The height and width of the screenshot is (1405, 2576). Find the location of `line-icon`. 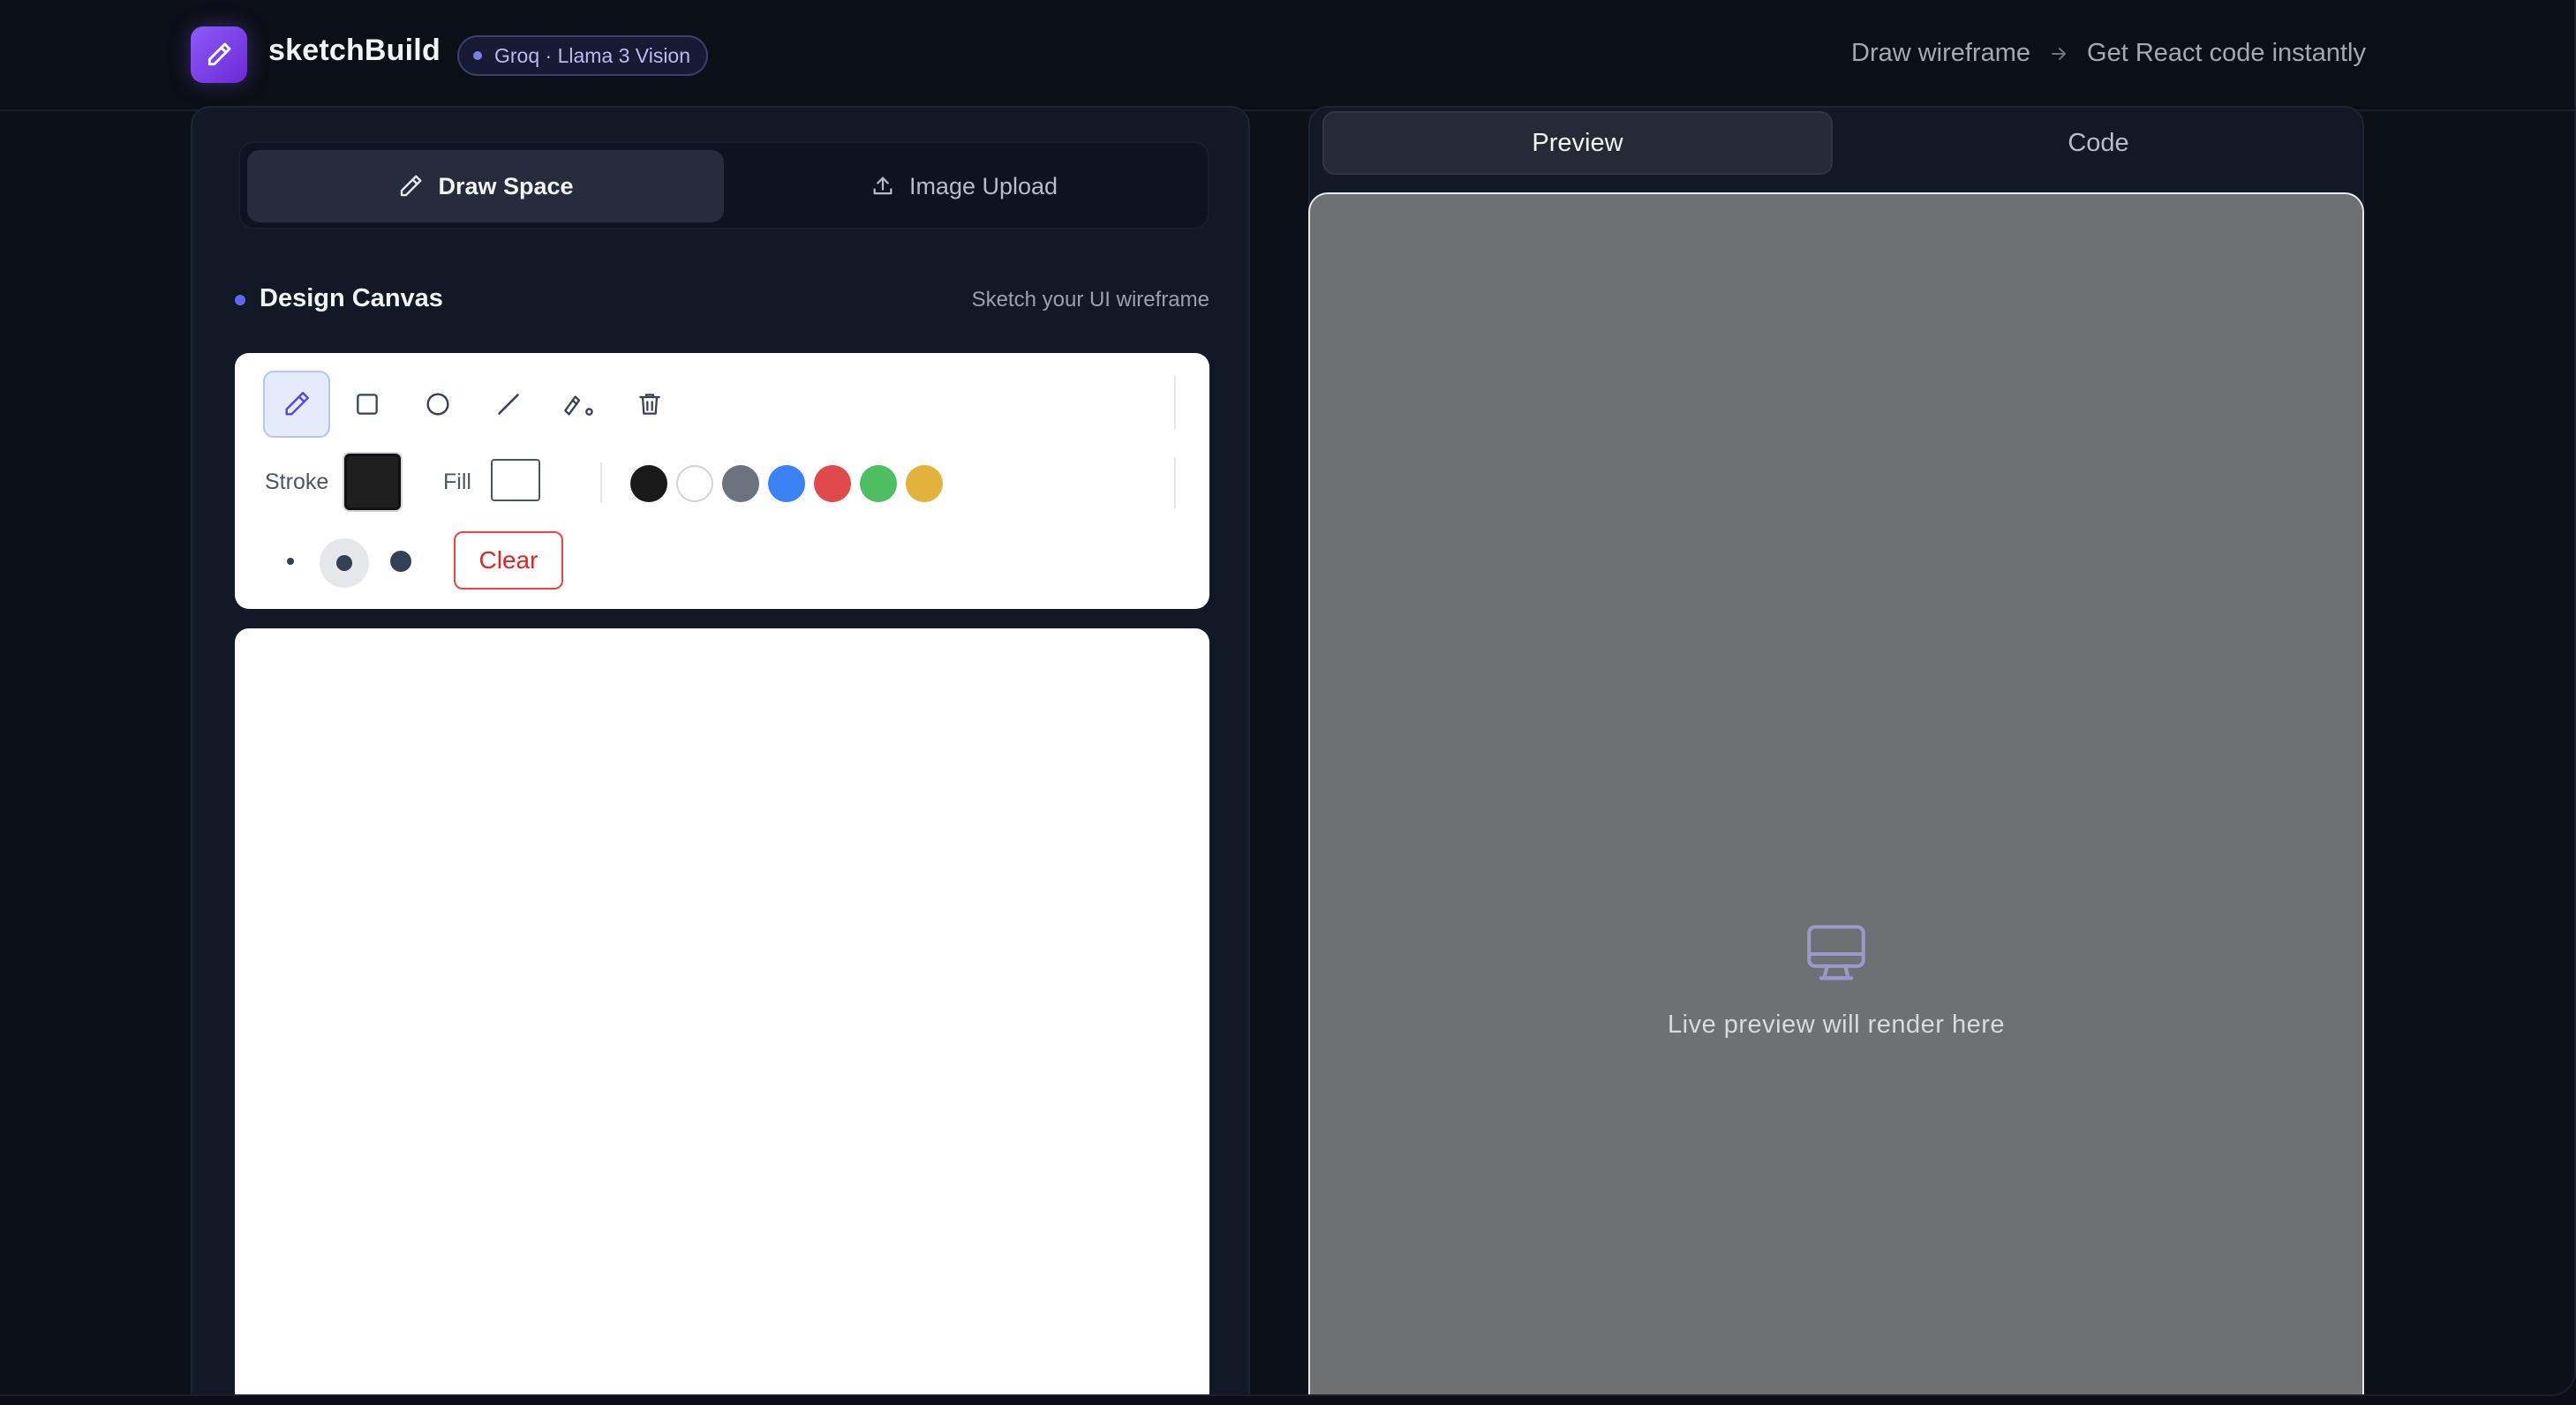

line-icon is located at coordinates (509, 404).